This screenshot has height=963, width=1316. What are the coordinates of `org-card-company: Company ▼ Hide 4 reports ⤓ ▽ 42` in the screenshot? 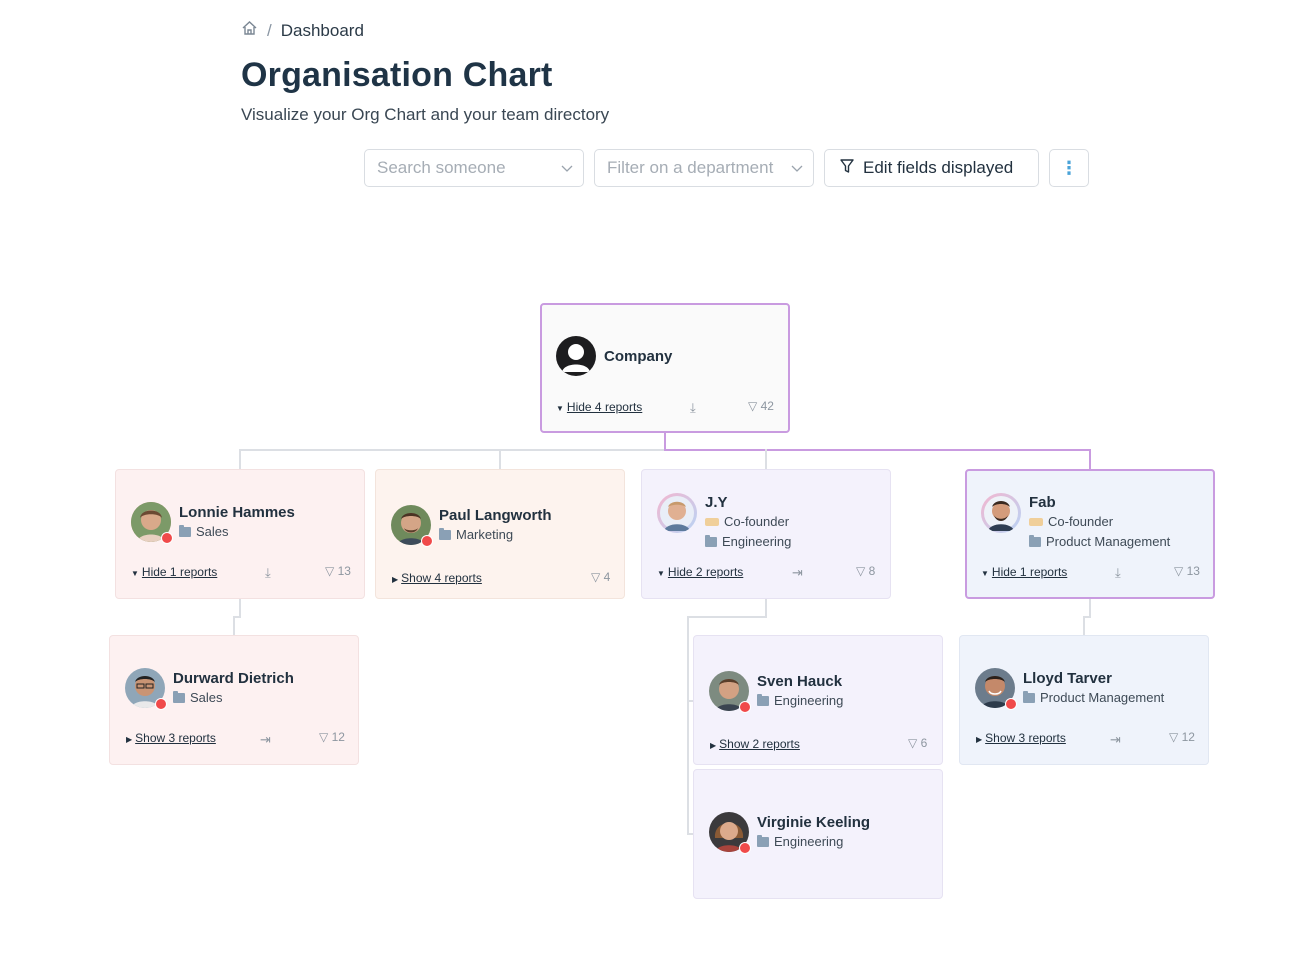 It's located at (665, 368).